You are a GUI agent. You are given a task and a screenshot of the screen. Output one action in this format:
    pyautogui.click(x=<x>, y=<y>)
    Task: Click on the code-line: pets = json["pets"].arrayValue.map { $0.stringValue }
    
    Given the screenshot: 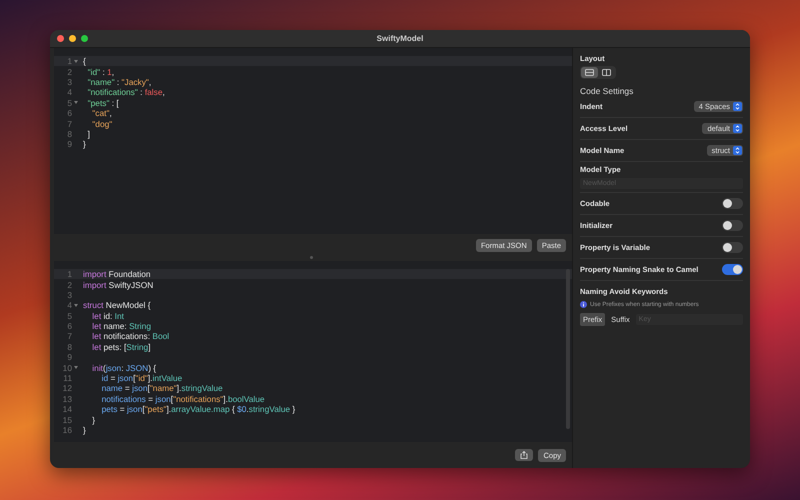 What is the action you would take?
    pyautogui.click(x=198, y=409)
    